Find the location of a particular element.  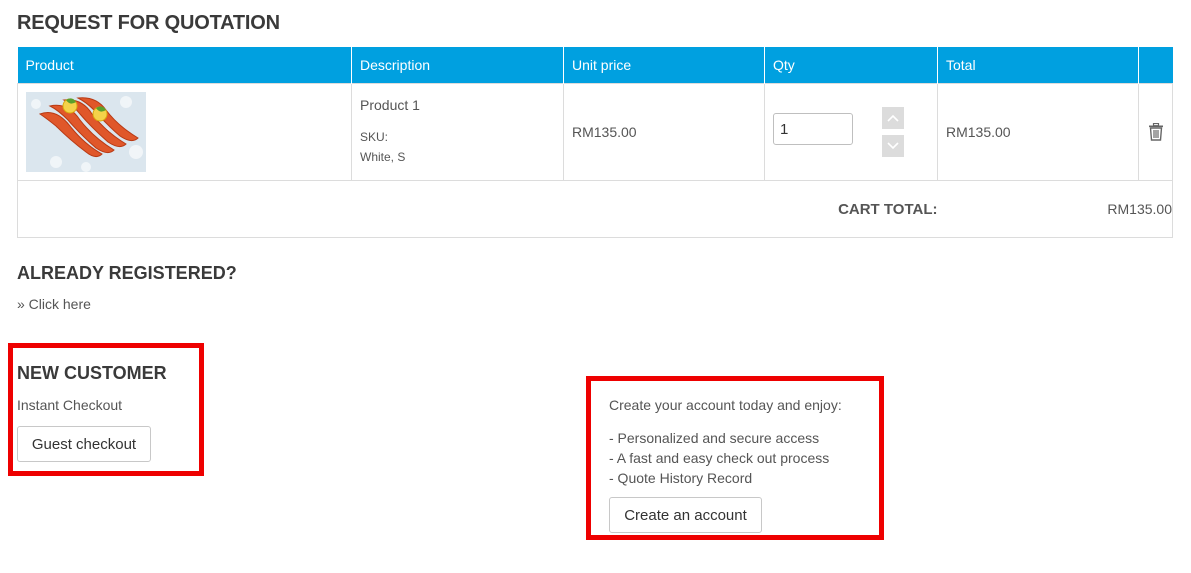

product-name: Product 1 is located at coordinates (461, 105).